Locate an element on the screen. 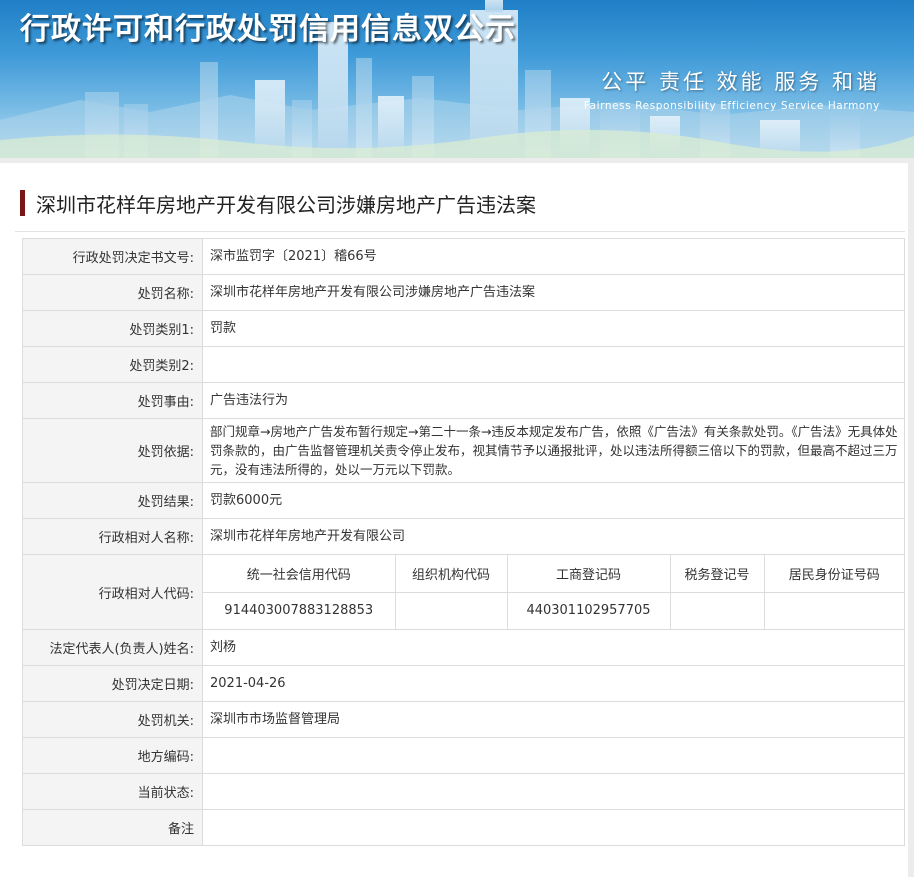  table-row: 行政相对人名称: 深圳市花样年房地产开发有限公司 is located at coordinates (463, 536).